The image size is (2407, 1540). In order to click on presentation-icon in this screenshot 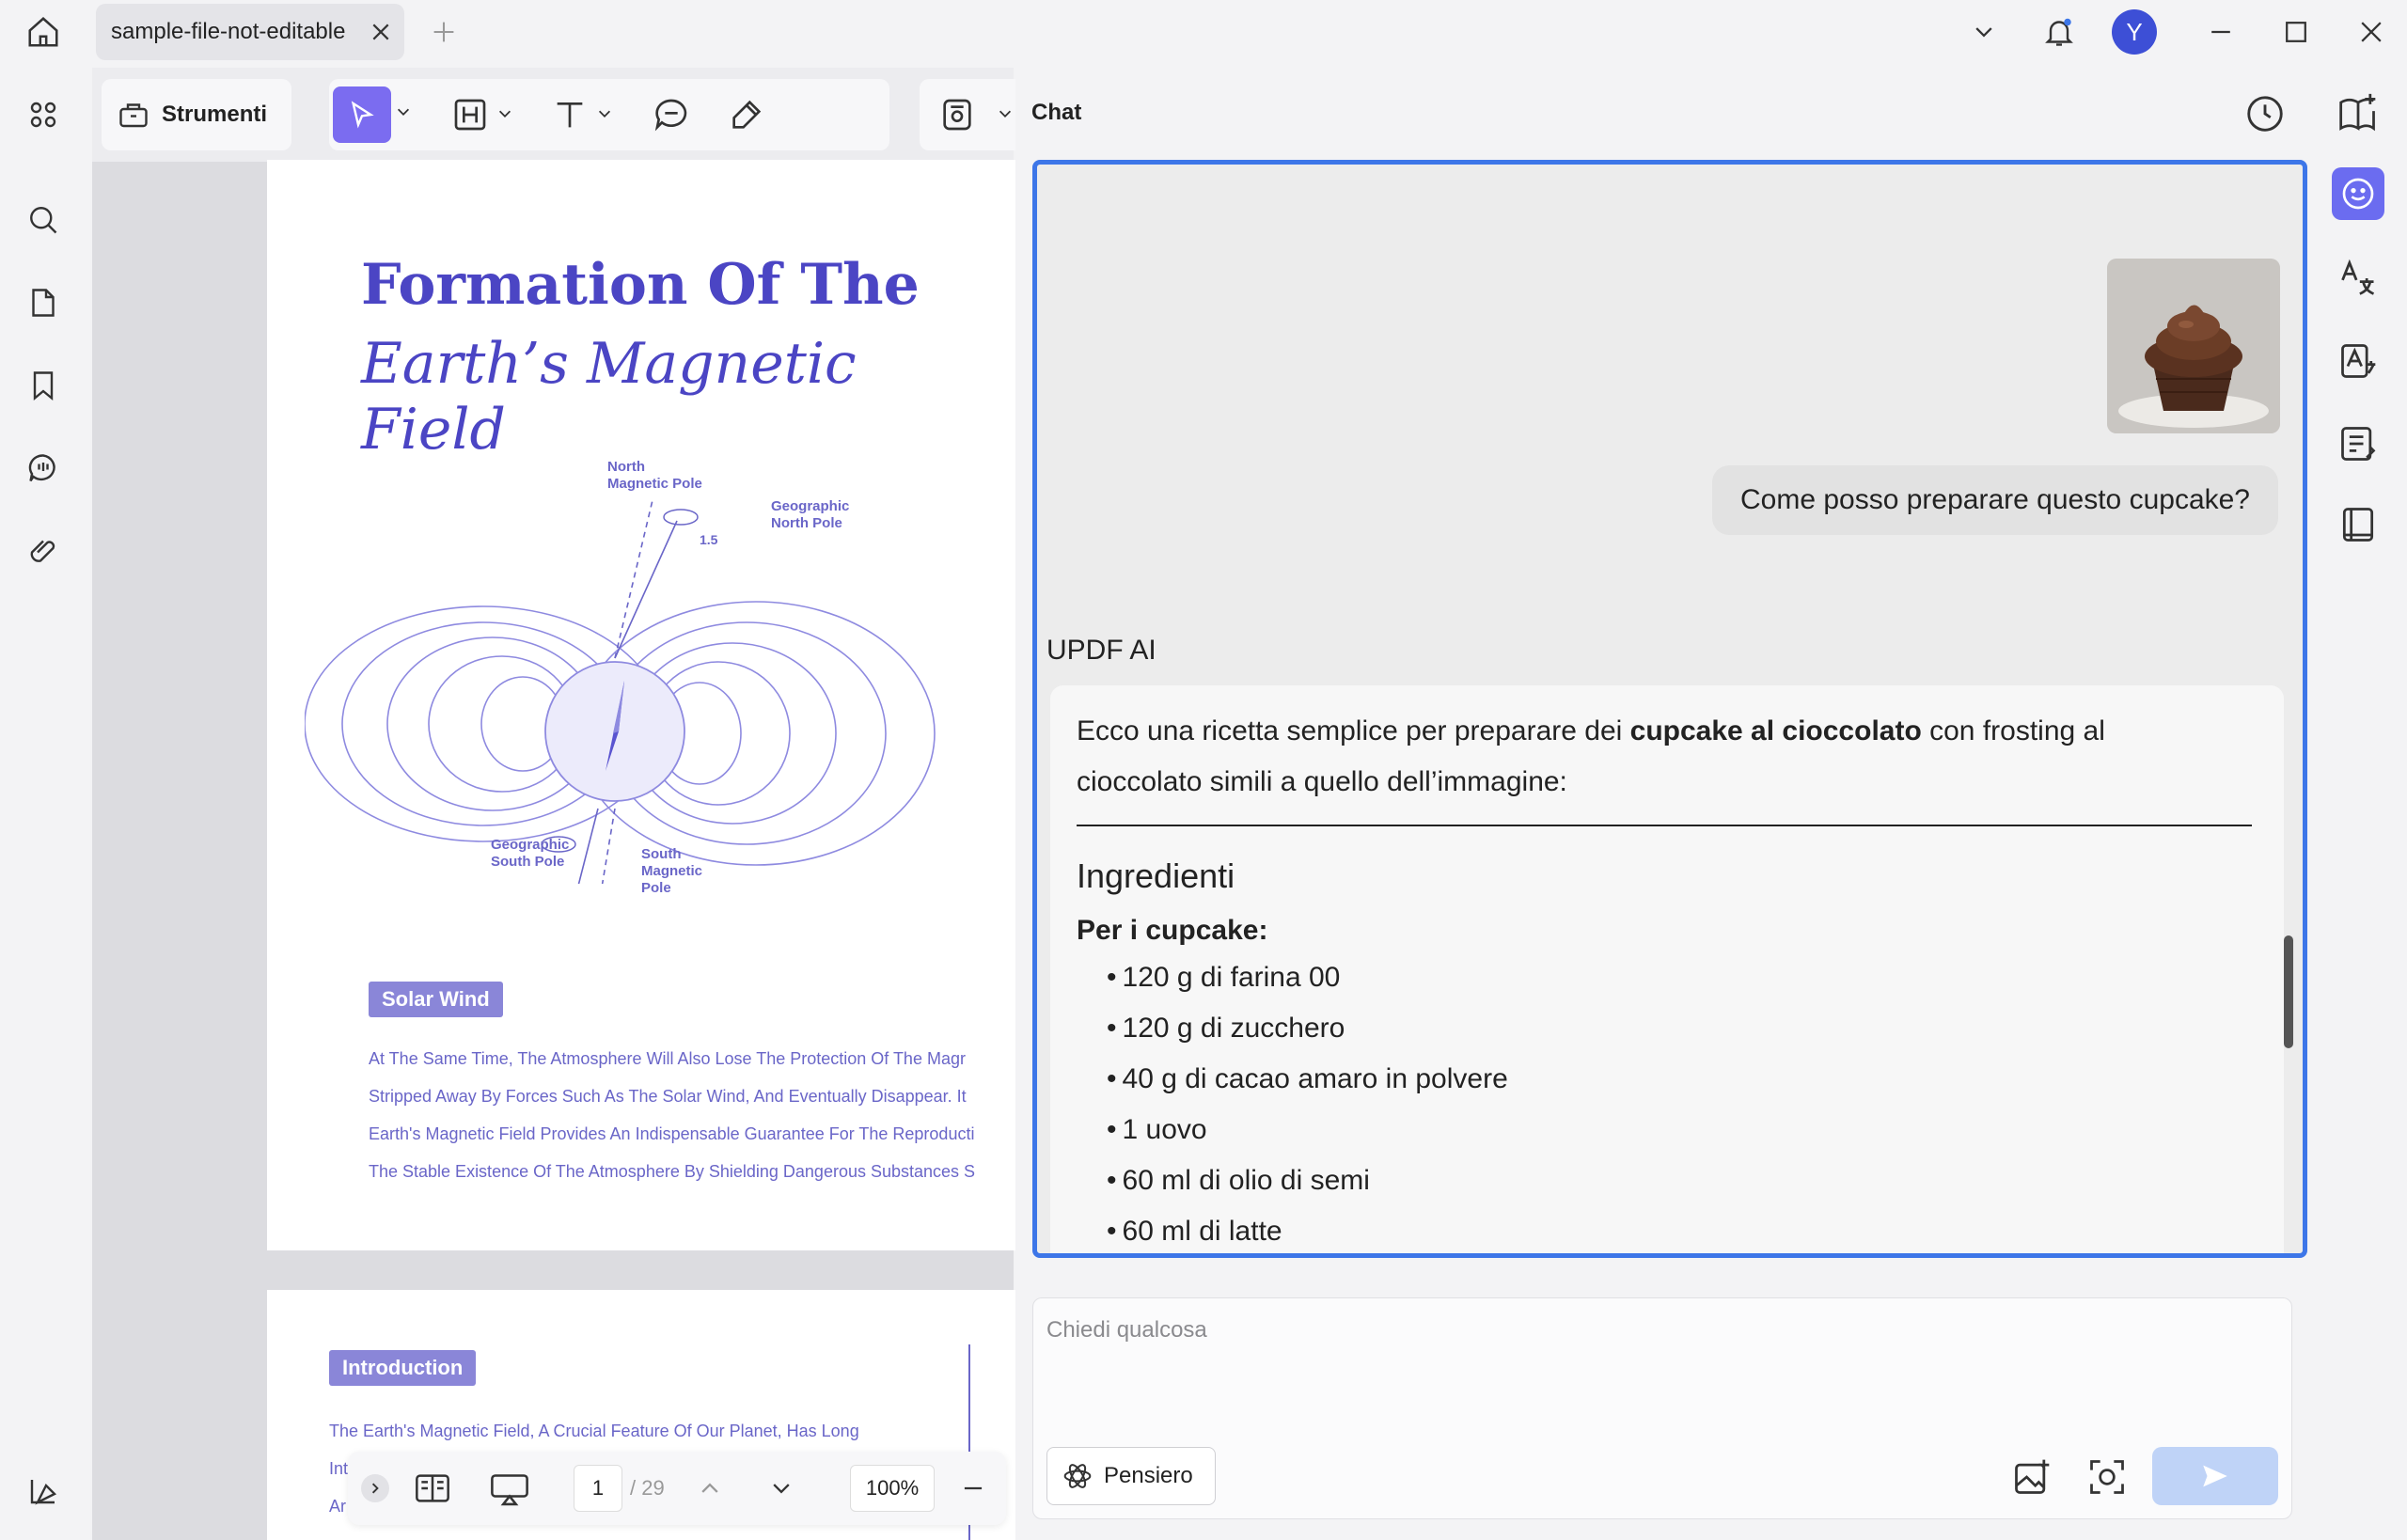, I will do `click(509, 1488)`.